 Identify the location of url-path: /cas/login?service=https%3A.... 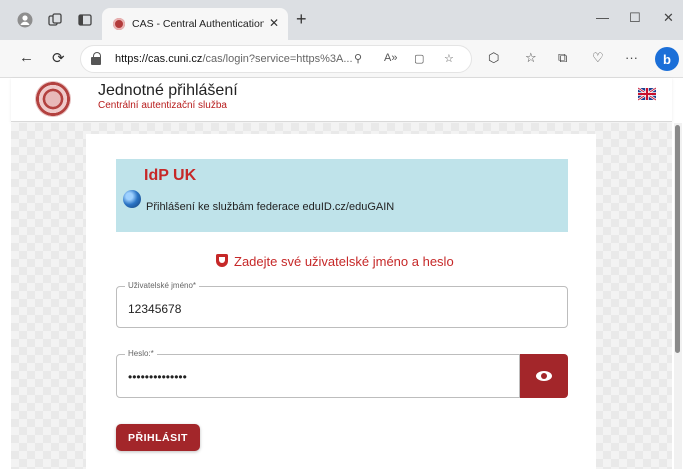
(277, 59).